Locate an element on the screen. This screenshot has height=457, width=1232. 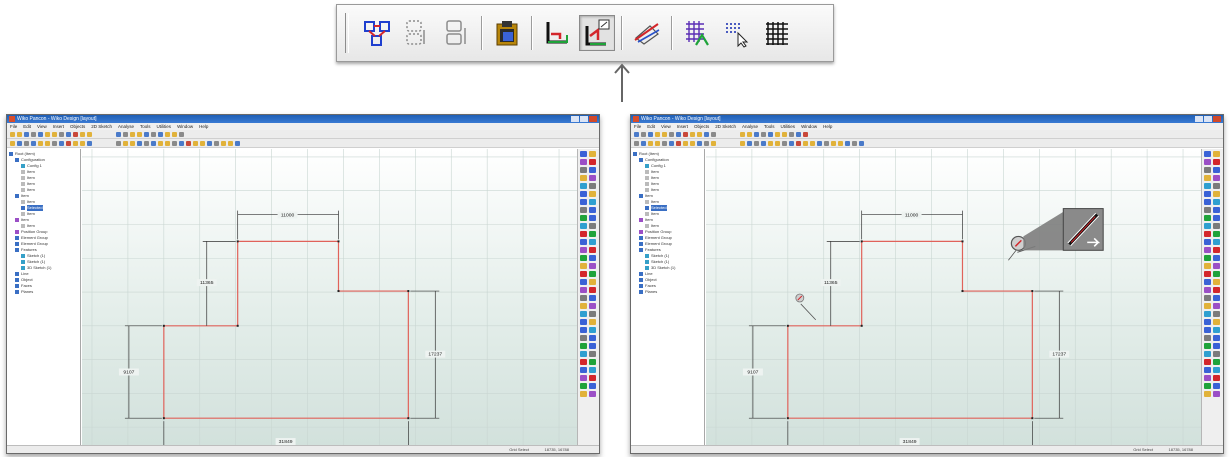
menu-item: Analyse is located at coordinates (750, 126).